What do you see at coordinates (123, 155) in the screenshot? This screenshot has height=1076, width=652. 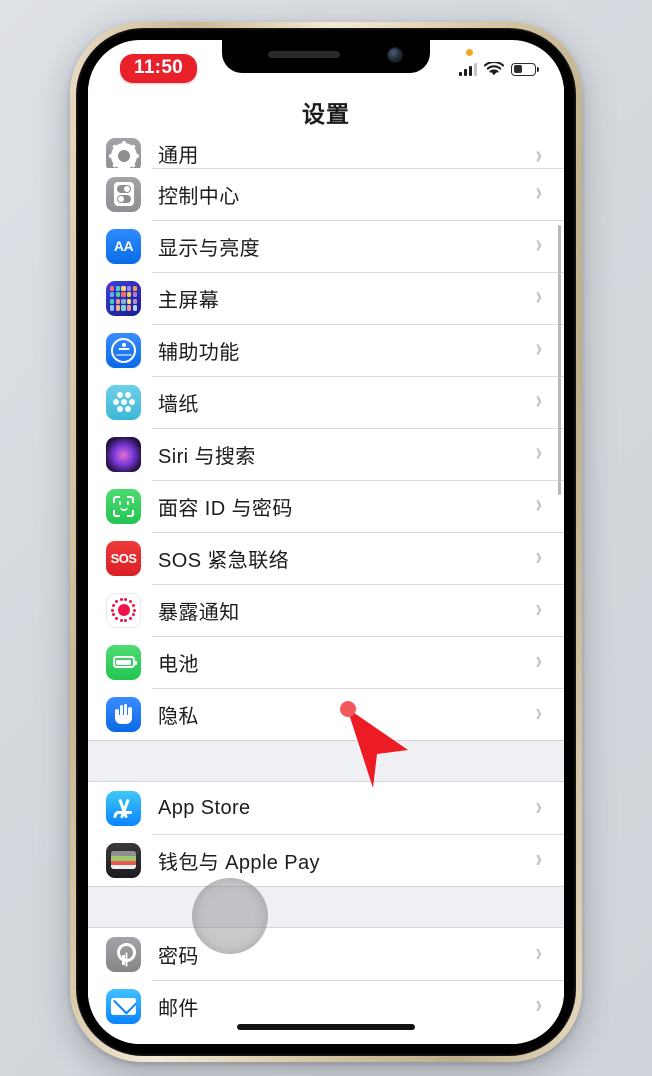 I see `gear-glyph` at bounding box center [123, 155].